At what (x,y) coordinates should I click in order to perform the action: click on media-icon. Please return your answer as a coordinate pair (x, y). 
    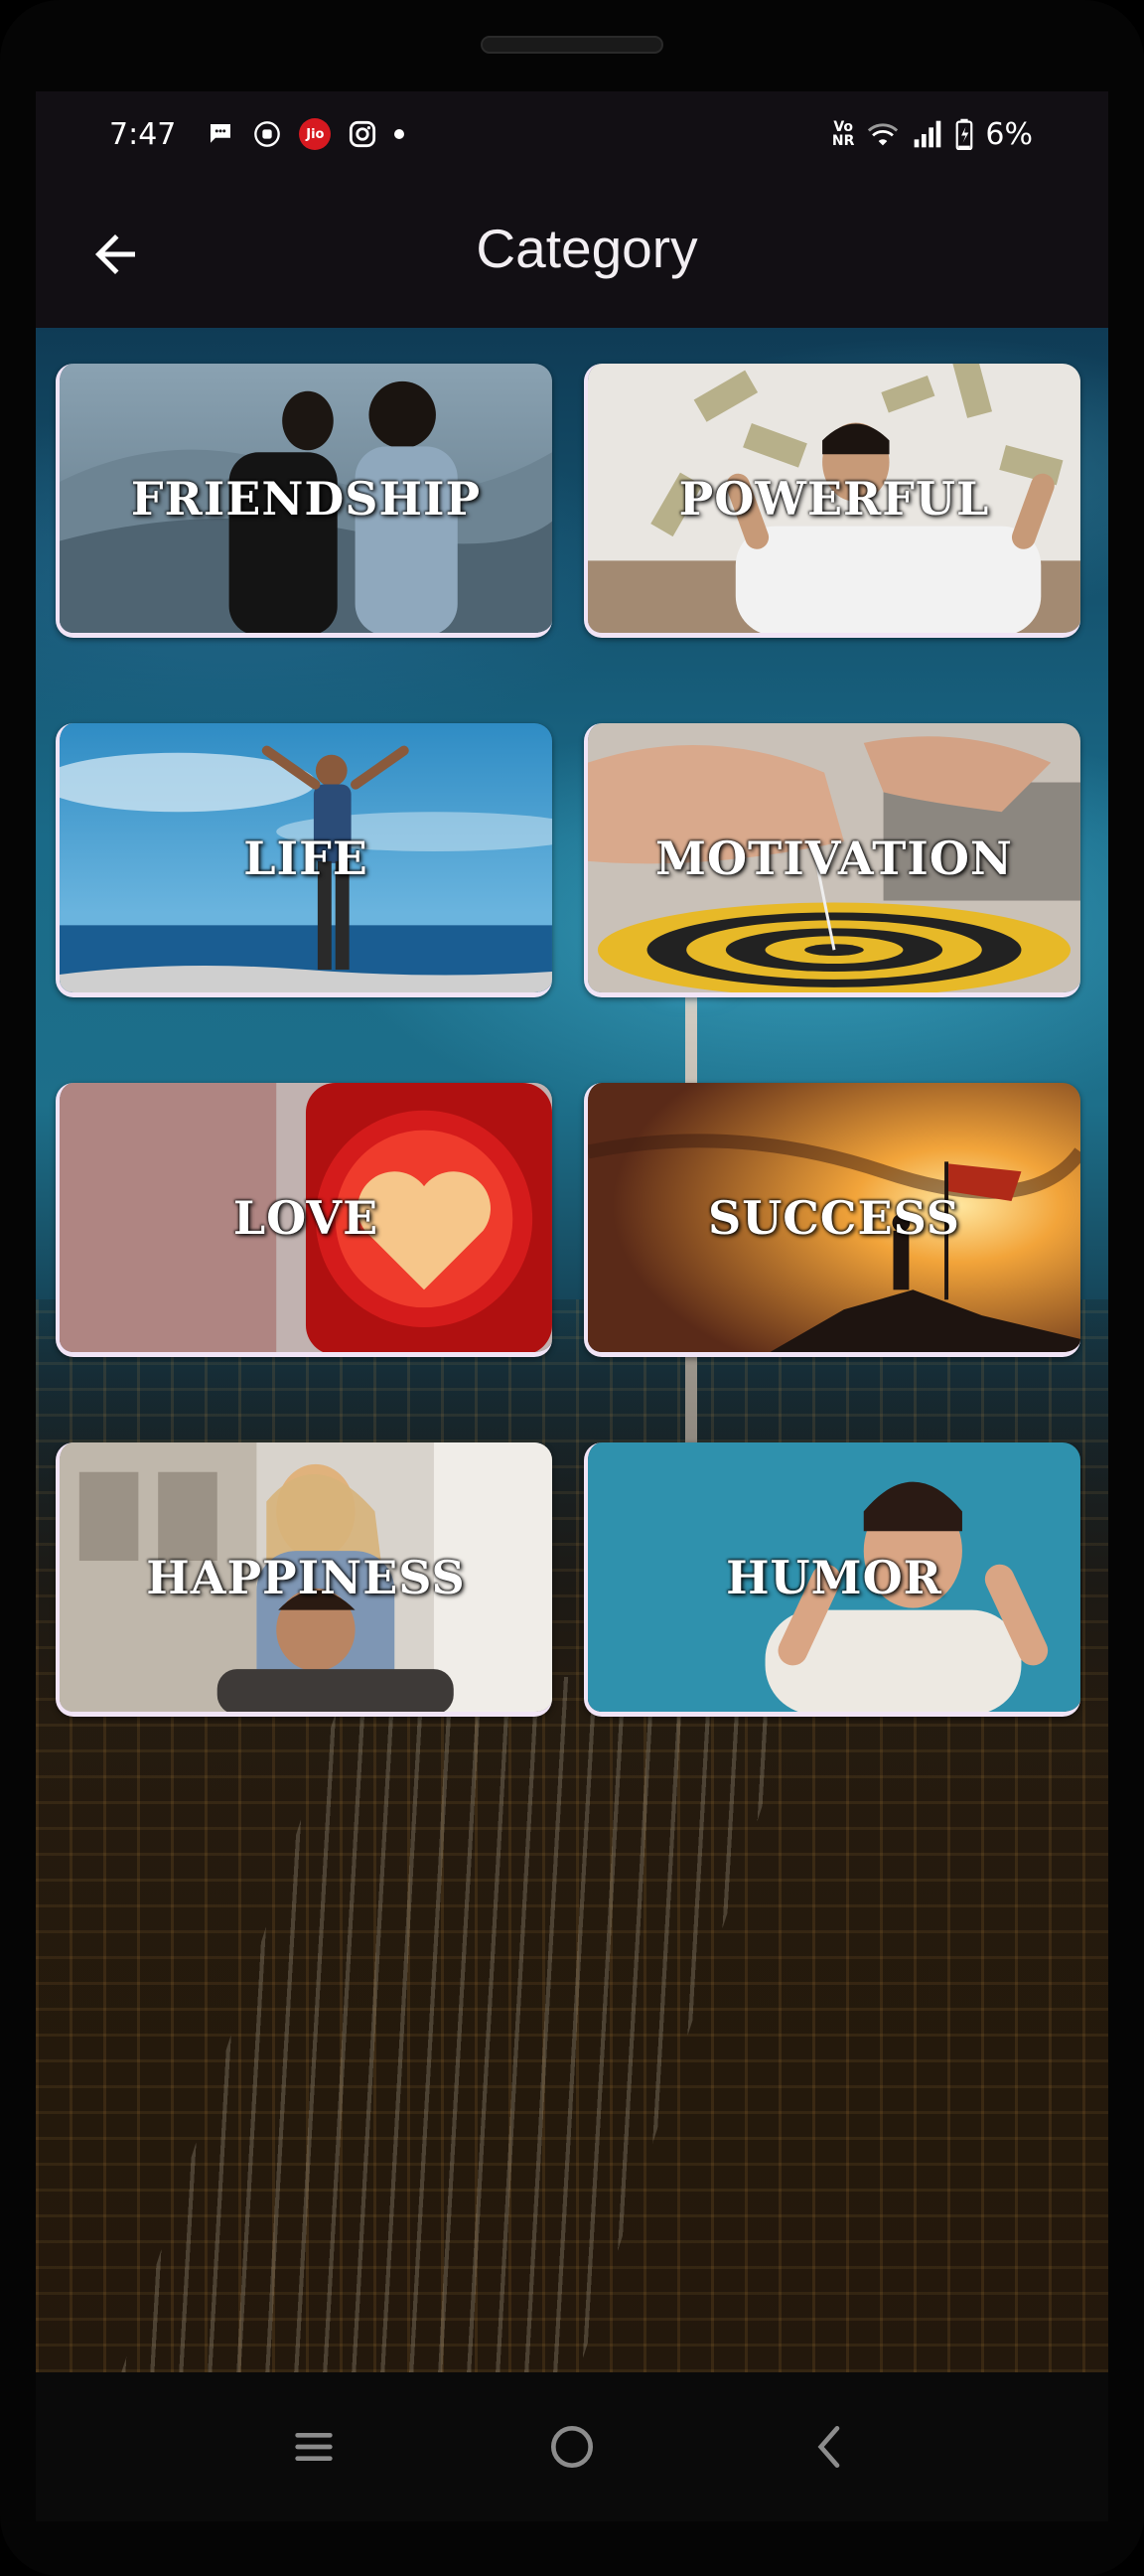
    Looking at the image, I should click on (267, 134).